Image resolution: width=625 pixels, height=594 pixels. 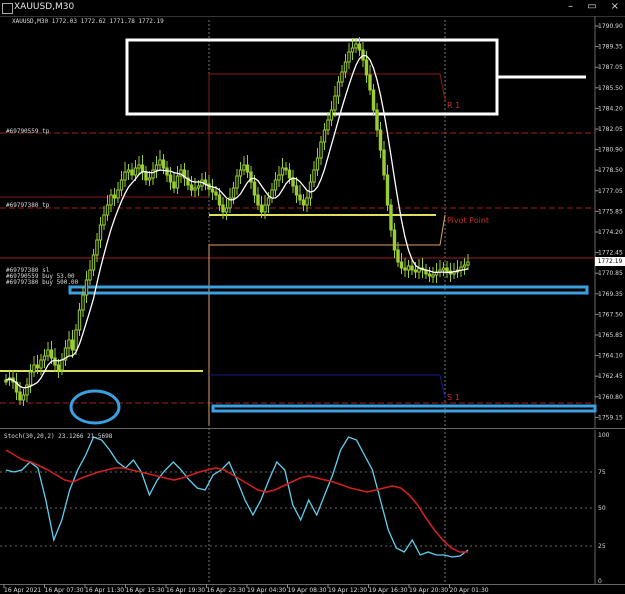 I want to click on stoch-tick-label: 25, so click(x=602, y=546).